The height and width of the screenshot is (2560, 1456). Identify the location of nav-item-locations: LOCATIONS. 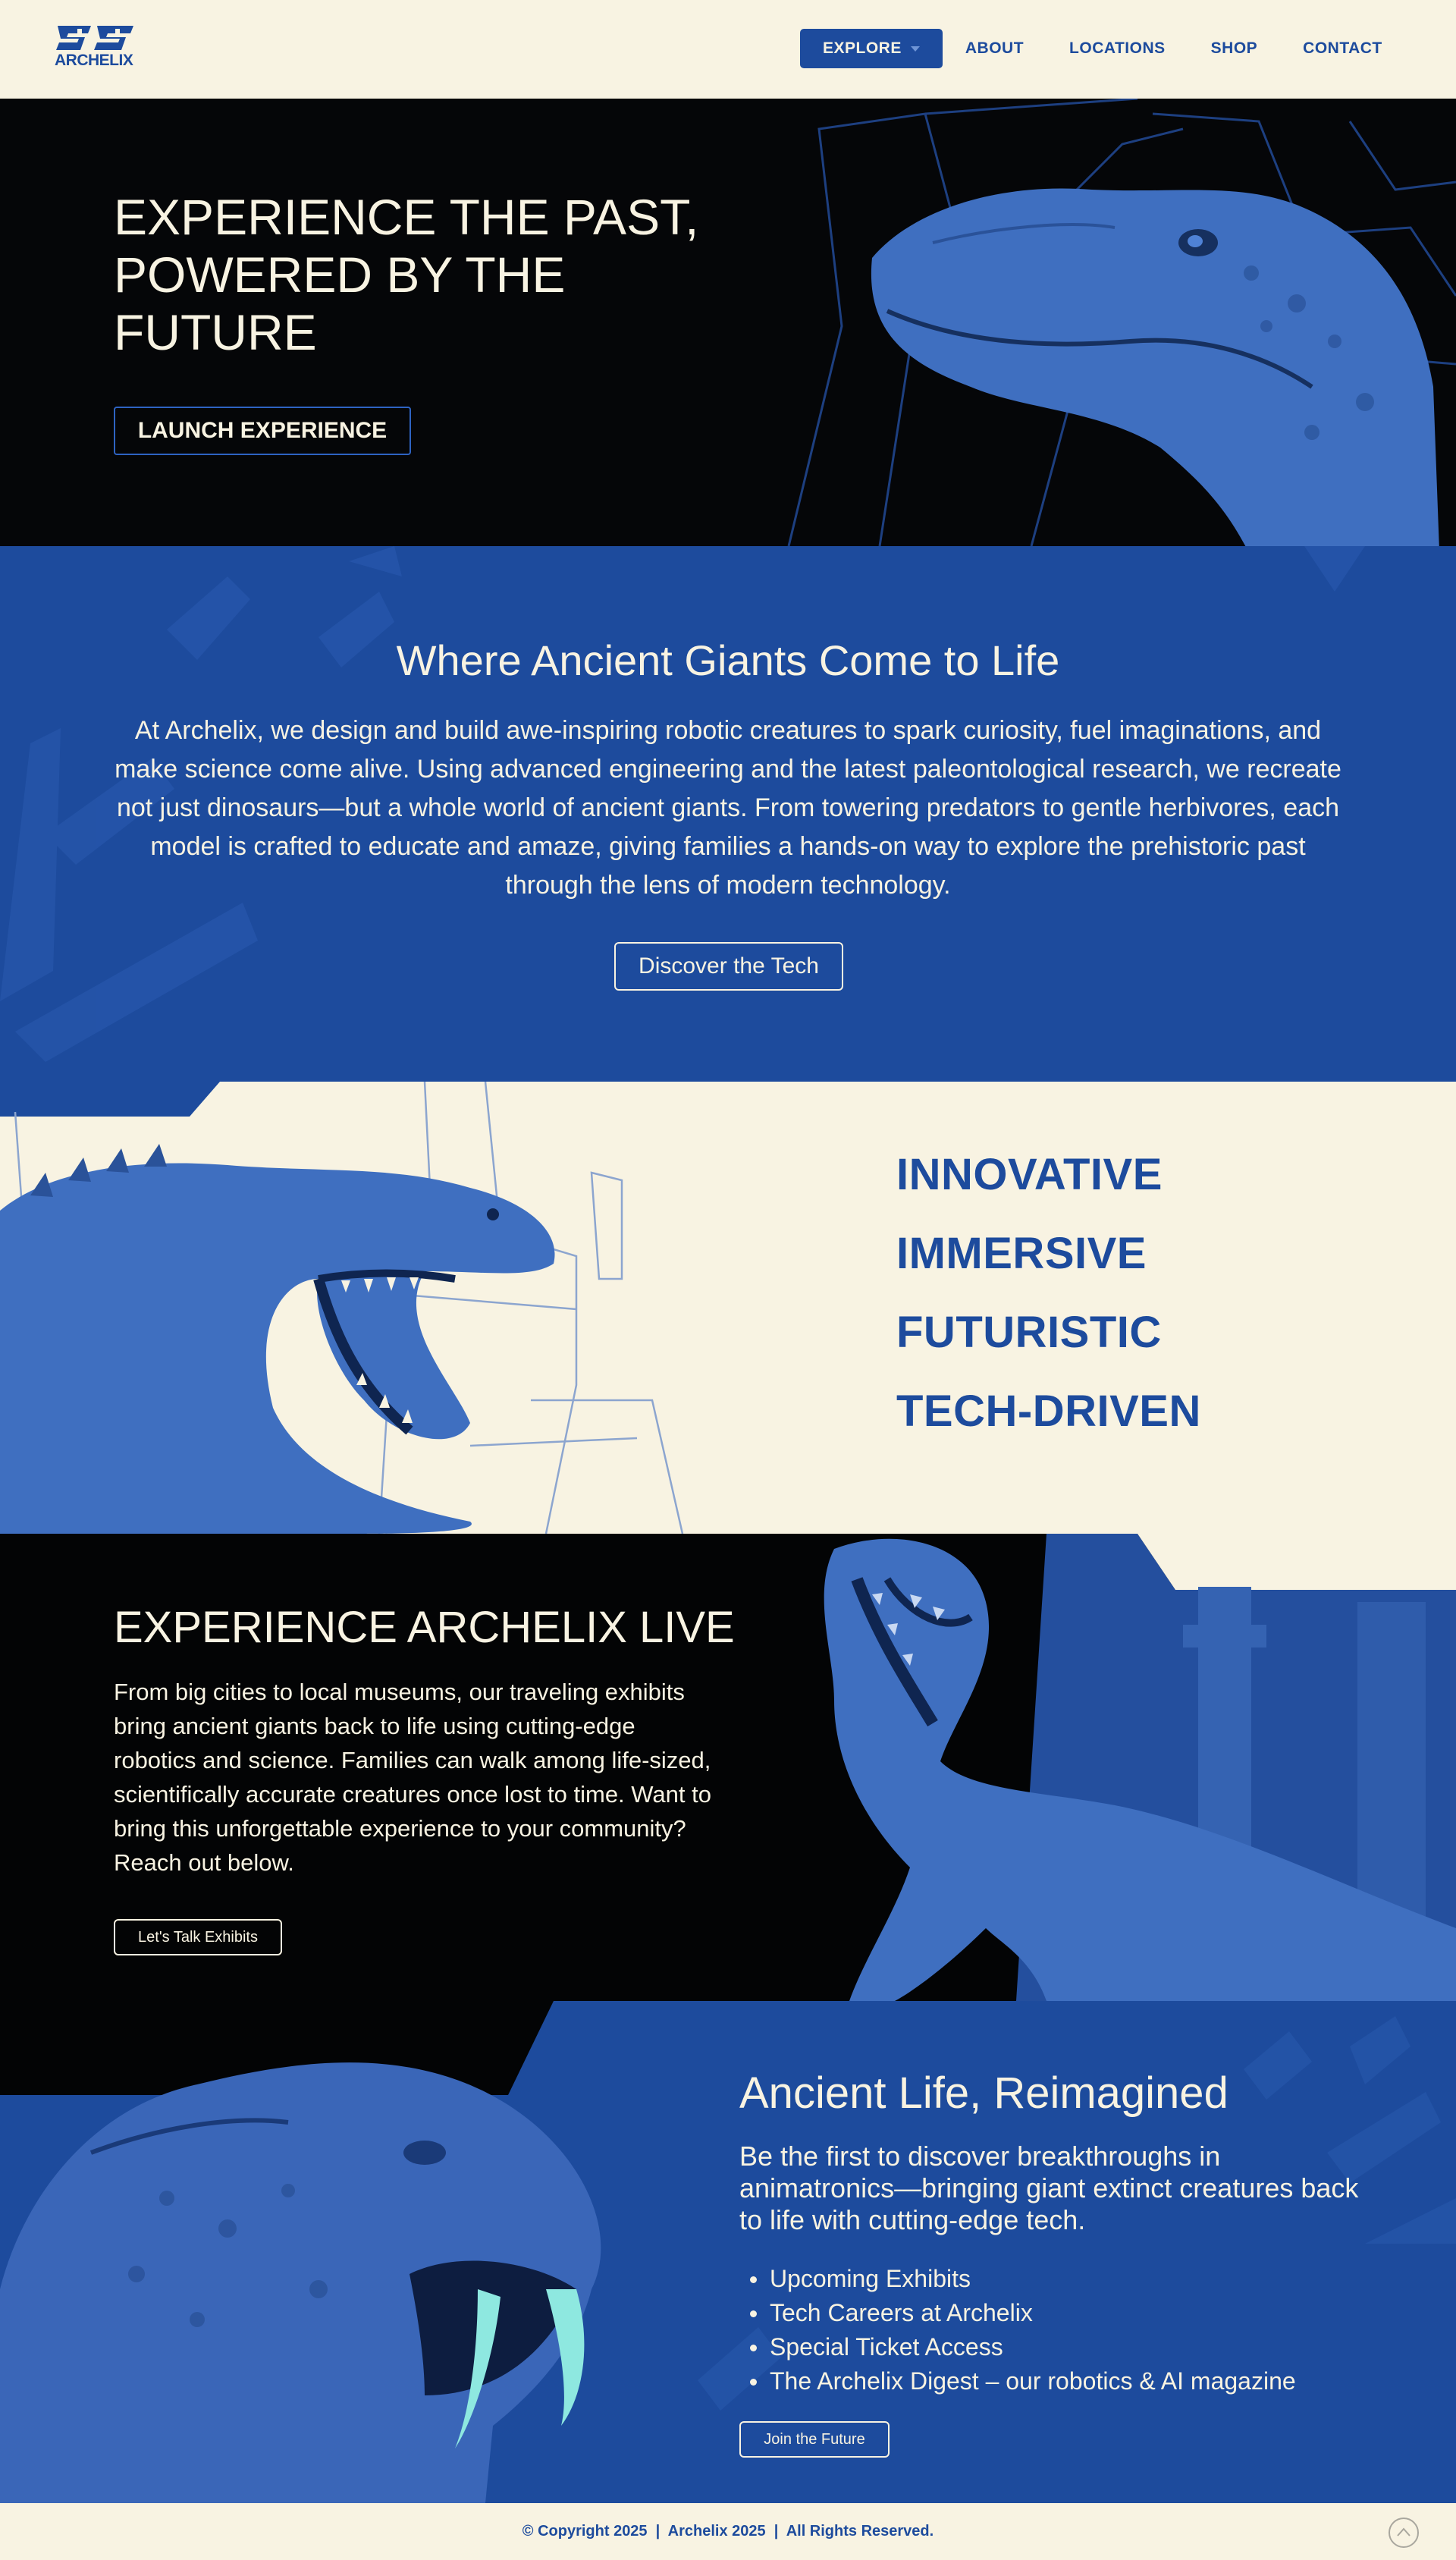
(1117, 48).